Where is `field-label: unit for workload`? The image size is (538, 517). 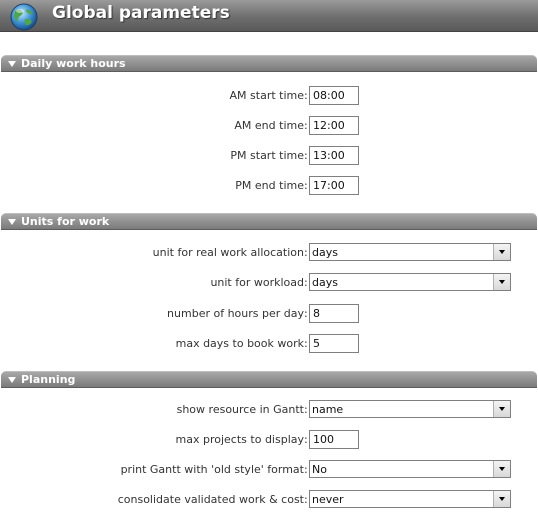
field-label: unit for workload is located at coordinates (257, 282).